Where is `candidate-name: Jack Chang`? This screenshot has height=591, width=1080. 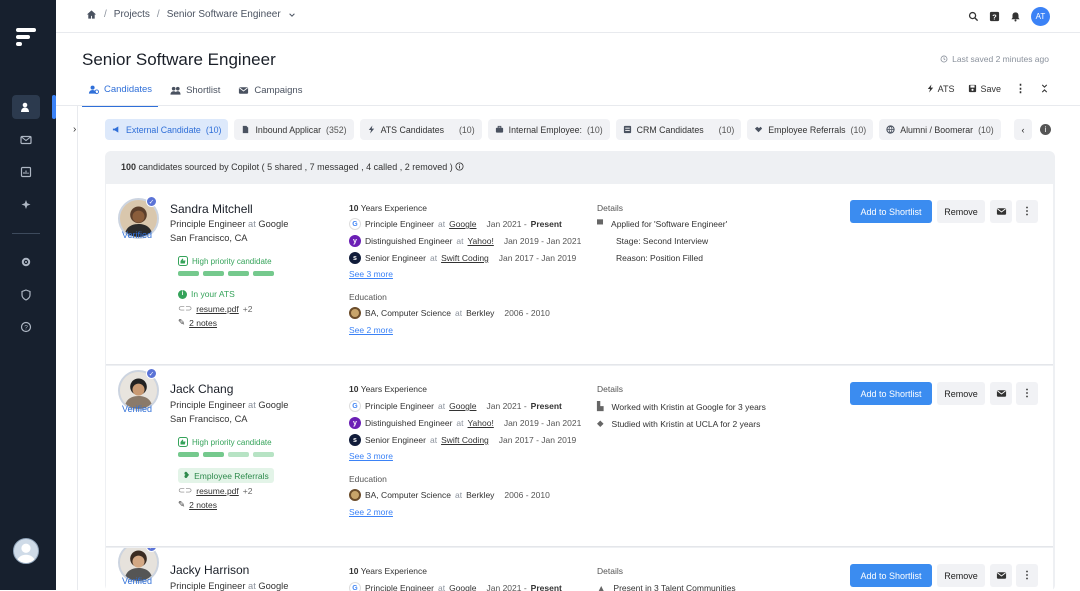
candidate-name: Jack Chang is located at coordinates (201, 389).